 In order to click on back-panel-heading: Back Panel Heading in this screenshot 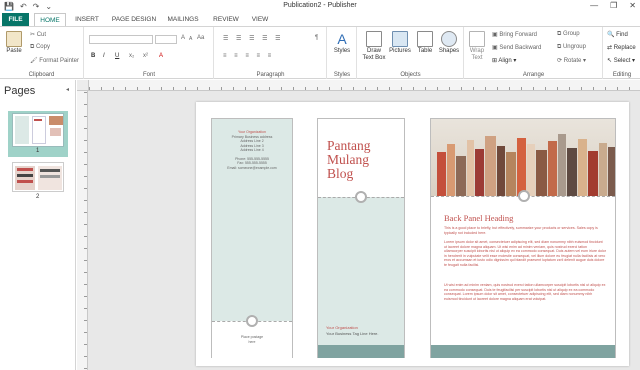, I will do `click(478, 218)`.